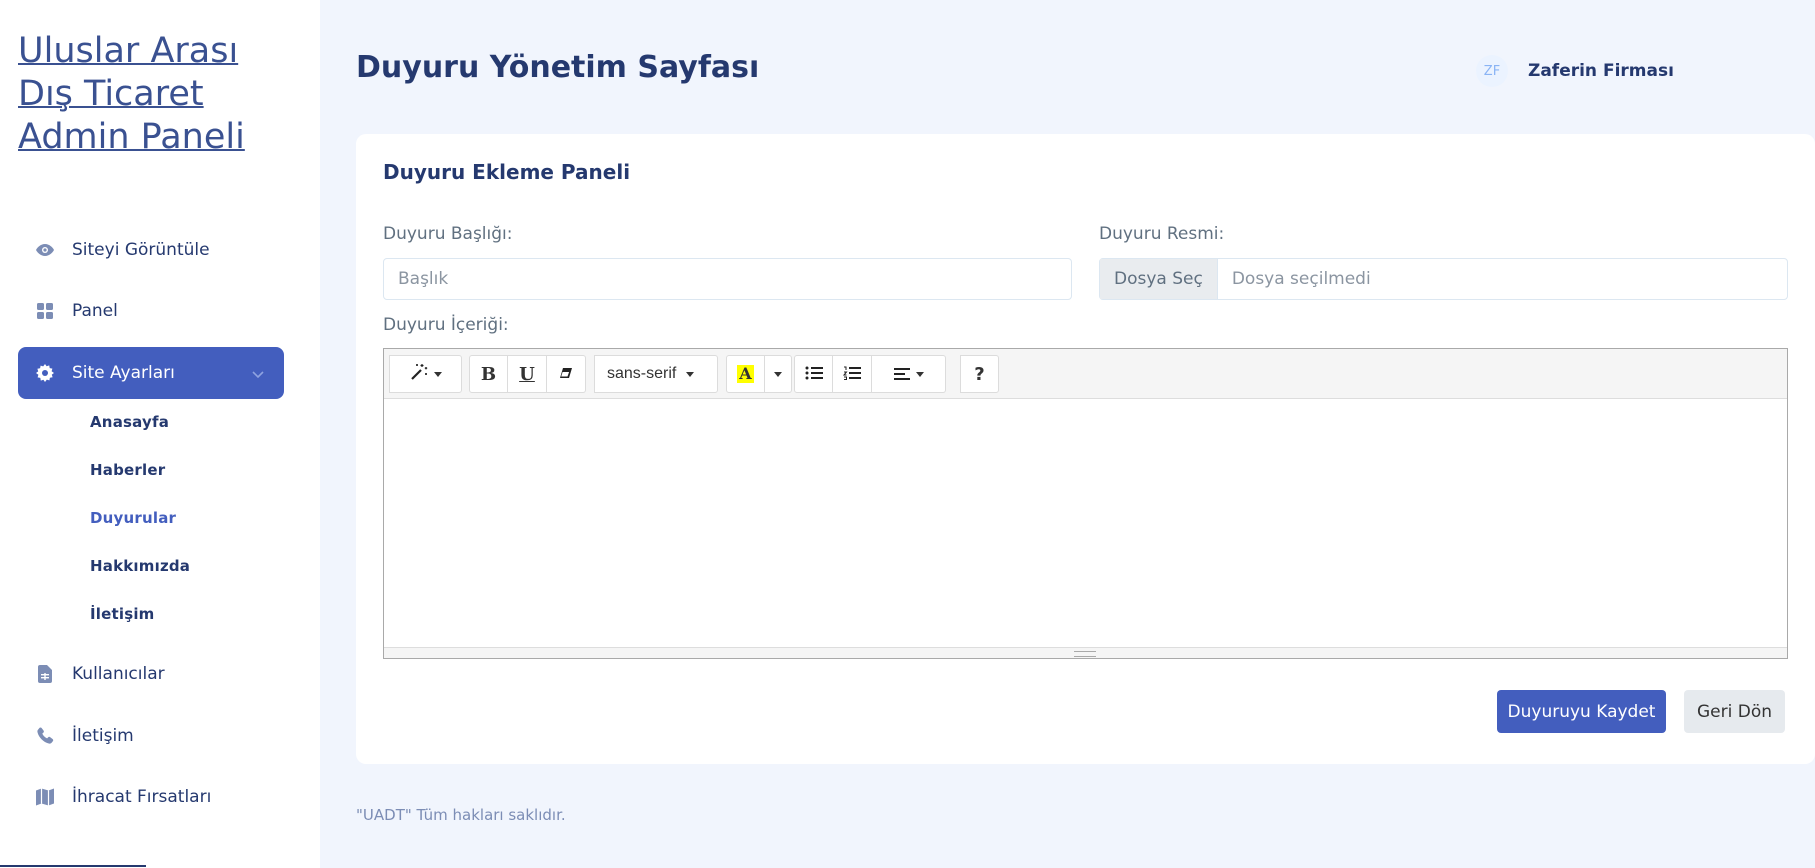 This screenshot has height=868, width=1815. What do you see at coordinates (1301, 279) in the screenshot?
I see `file-status: Dosya seçilmedi` at bounding box center [1301, 279].